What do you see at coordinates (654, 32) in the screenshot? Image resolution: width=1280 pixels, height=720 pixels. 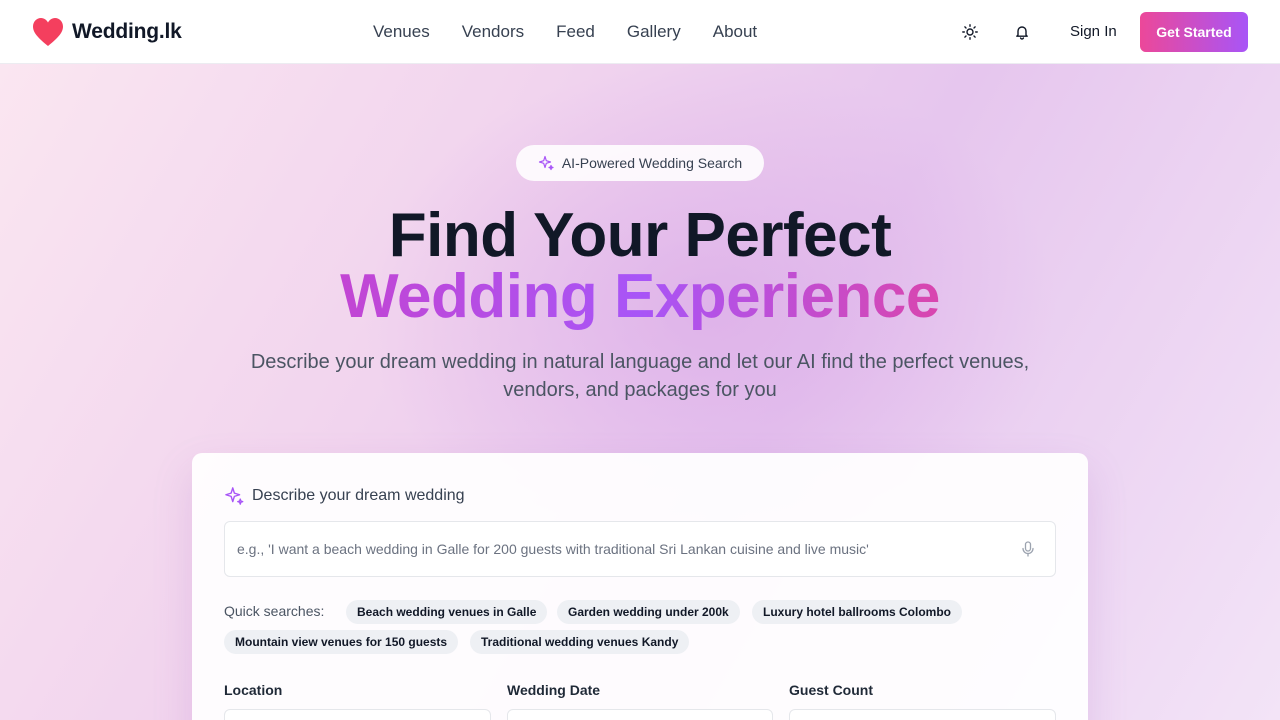 I see `nav-gallery: Gallery` at bounding box center [654, 32].